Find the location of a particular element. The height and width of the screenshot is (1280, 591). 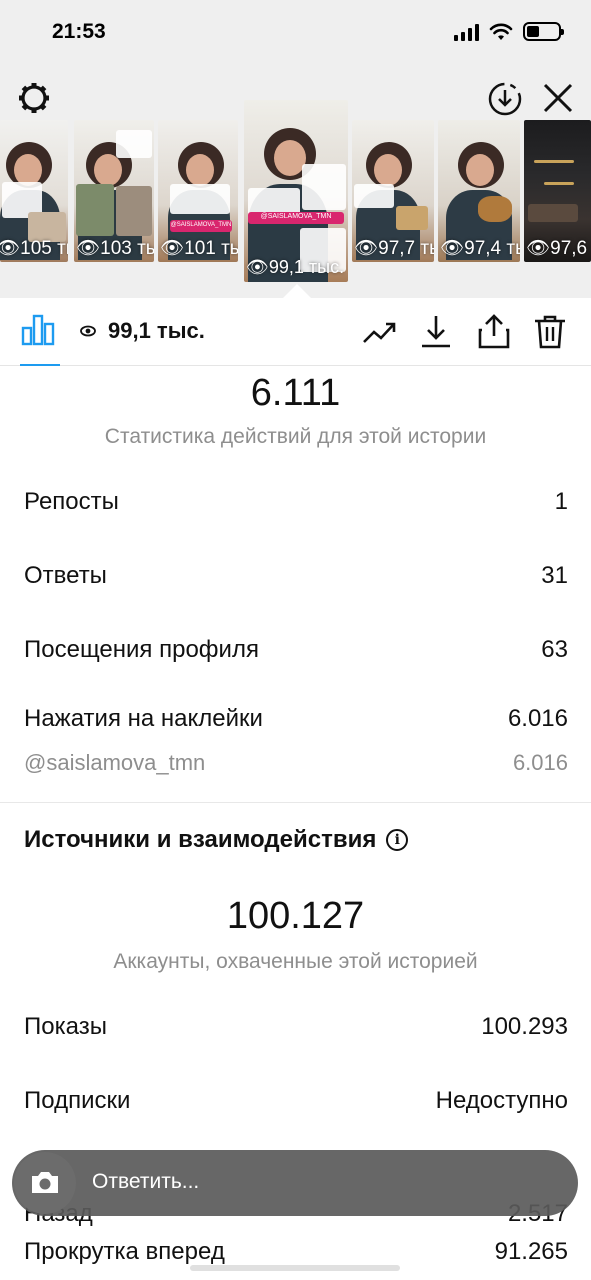

download-circle-icon is located at coordinates (505, 99).